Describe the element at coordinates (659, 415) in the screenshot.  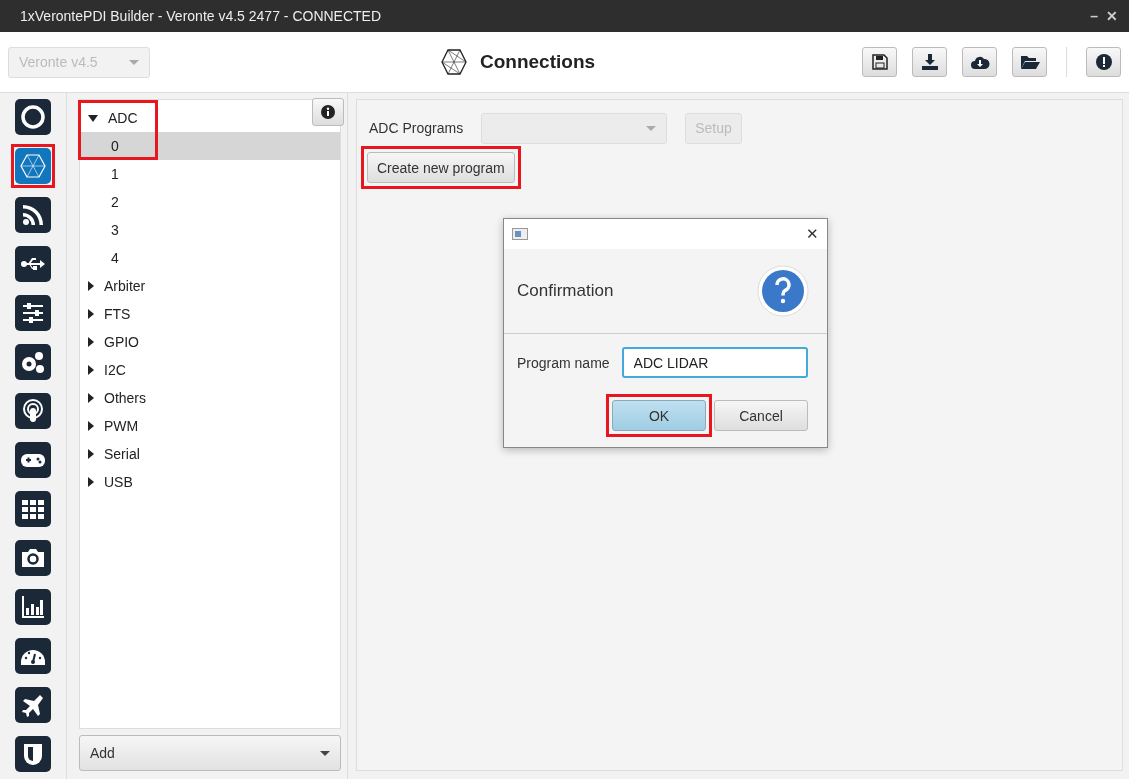
I see `ok-button: OK` at that location.